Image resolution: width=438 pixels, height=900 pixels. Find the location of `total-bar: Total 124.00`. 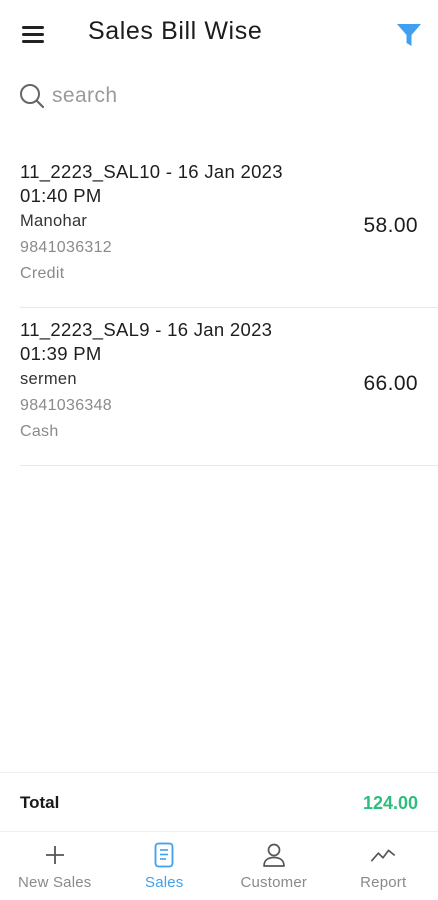

total-bar: Total 124.00 is located at coordinates (219, 802).